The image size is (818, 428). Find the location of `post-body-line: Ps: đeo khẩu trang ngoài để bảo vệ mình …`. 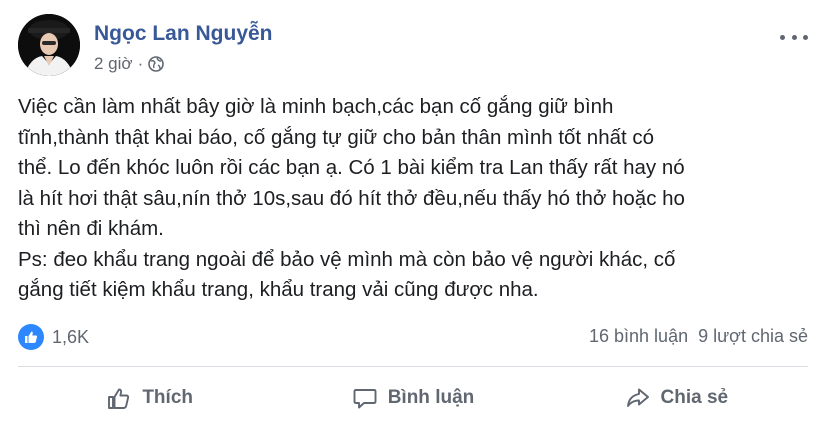

post-body-line: Ps: đeo khẩu trang ngoài để bảo vệ mình … is located at coordinates (347, 259).